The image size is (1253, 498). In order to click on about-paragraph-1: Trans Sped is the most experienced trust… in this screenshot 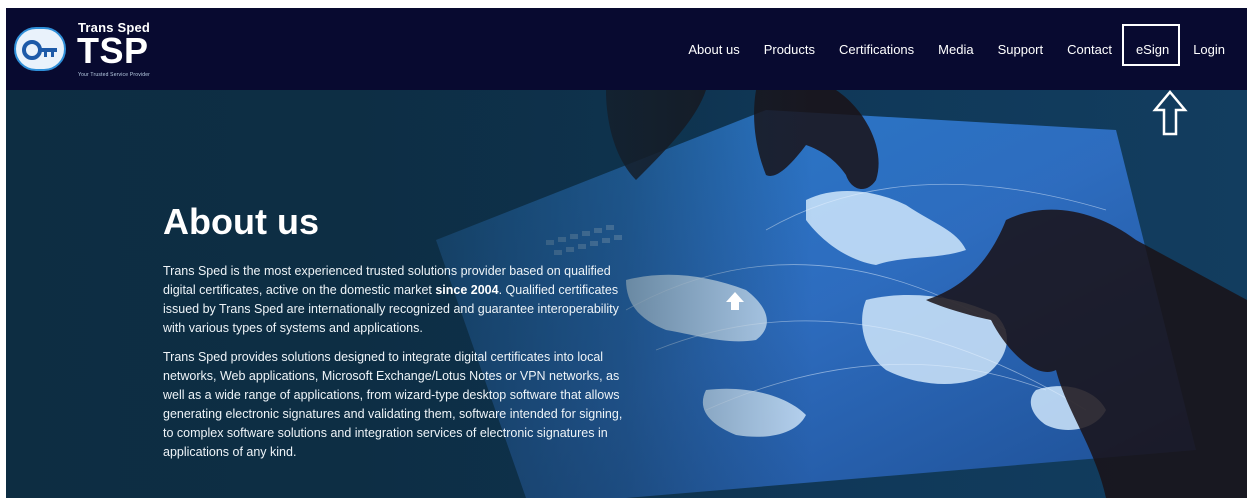, I will do `click(398, 300)`.